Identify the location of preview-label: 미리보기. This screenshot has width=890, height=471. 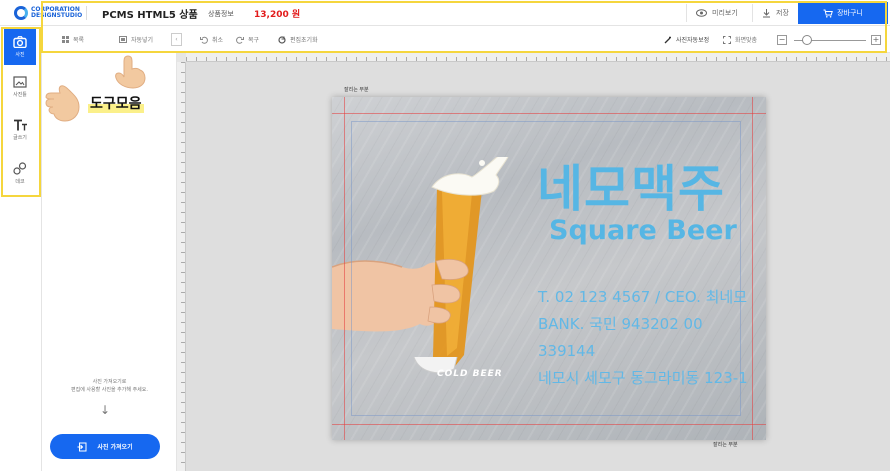
(725, 13).